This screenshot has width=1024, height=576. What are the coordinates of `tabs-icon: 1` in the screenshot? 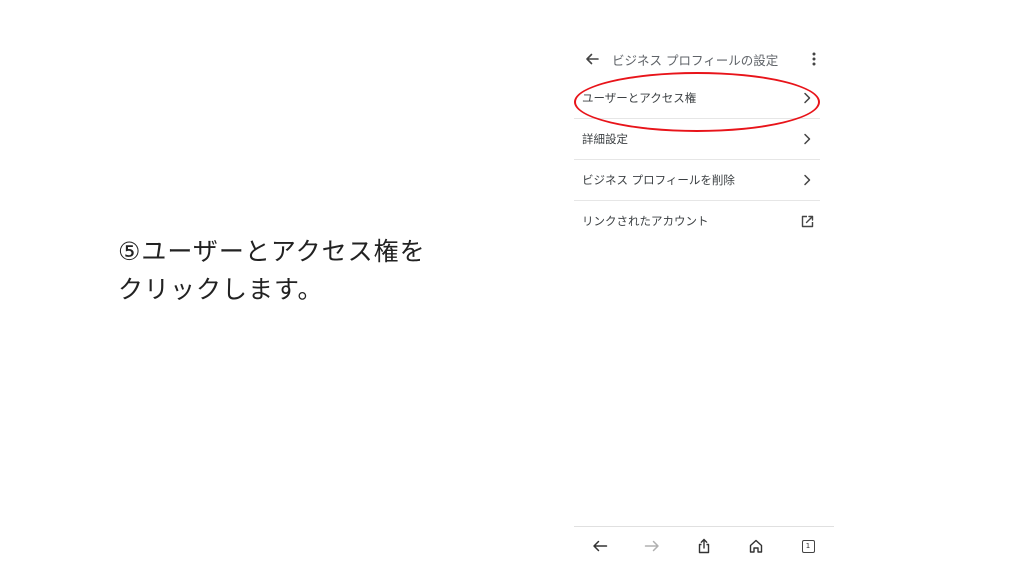 It's located at (808, 546).